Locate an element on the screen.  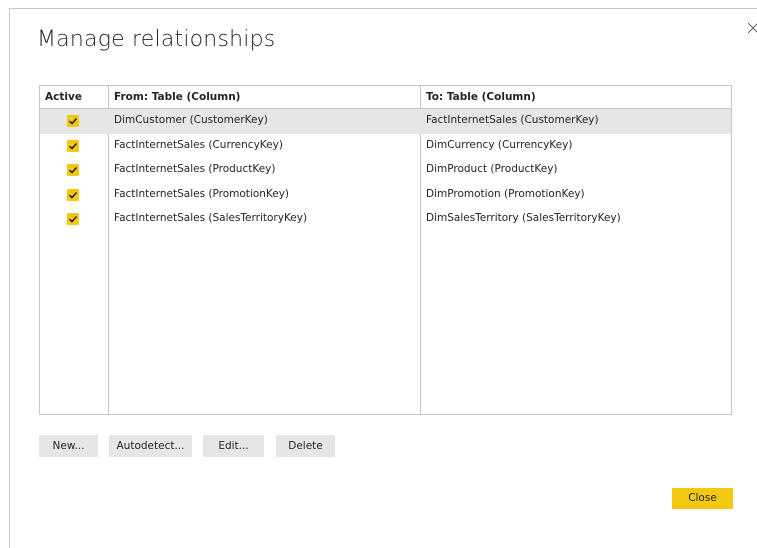
to-cell: DimCurrency (CurrencyKey) is located at coordinates (499, 144).